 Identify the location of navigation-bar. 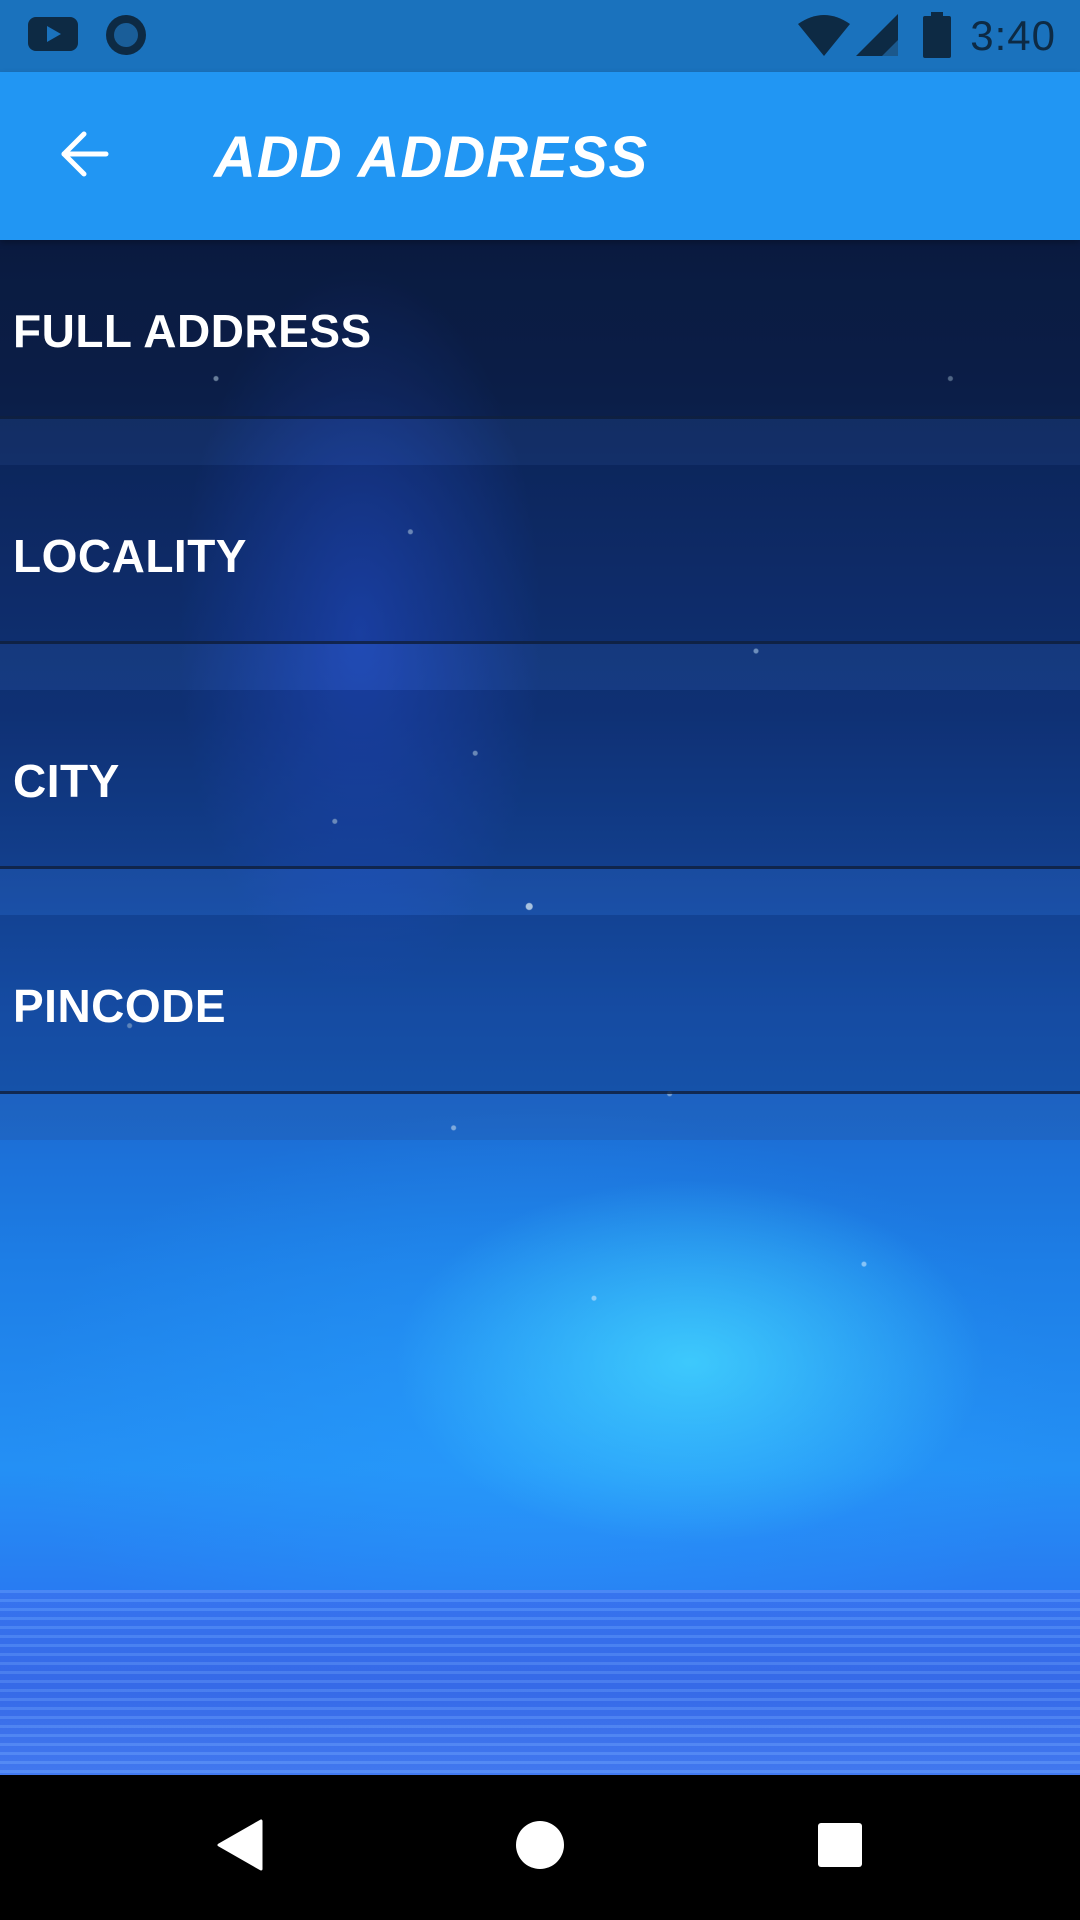
(540, 1847).